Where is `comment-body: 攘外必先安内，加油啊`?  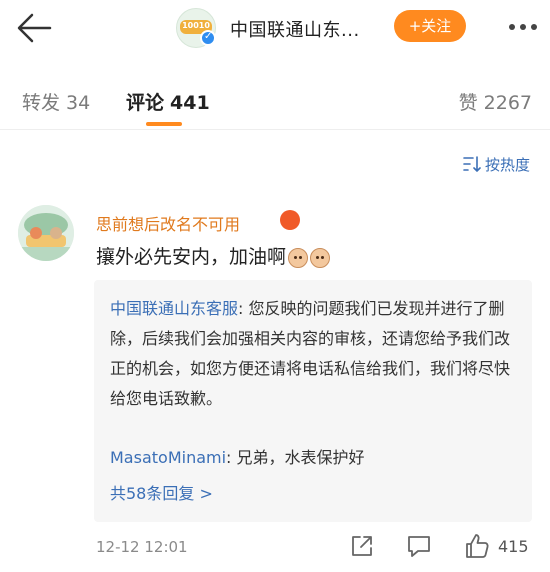 comment-body: 攘外必先安内，加油啊 is located at coordinates (191, 257).